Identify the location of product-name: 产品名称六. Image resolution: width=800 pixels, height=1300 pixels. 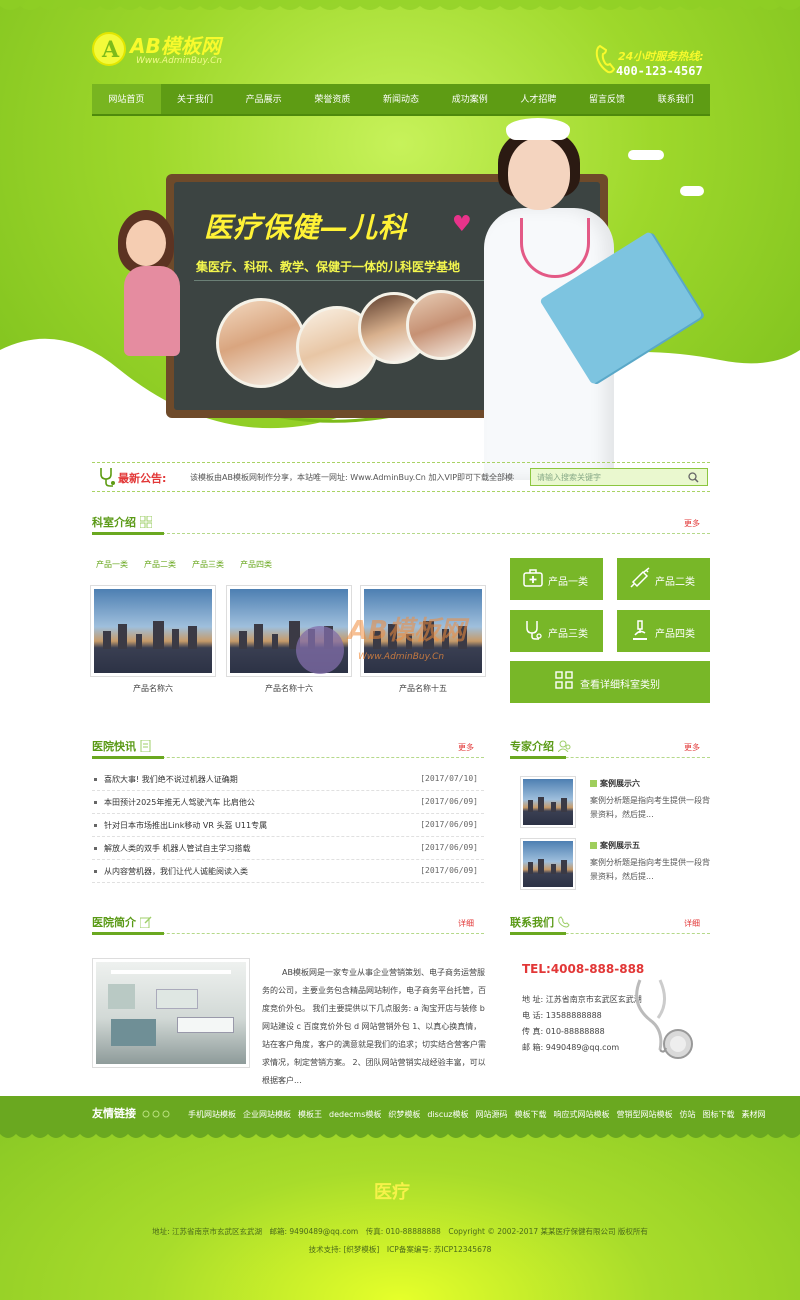
(153, 688).